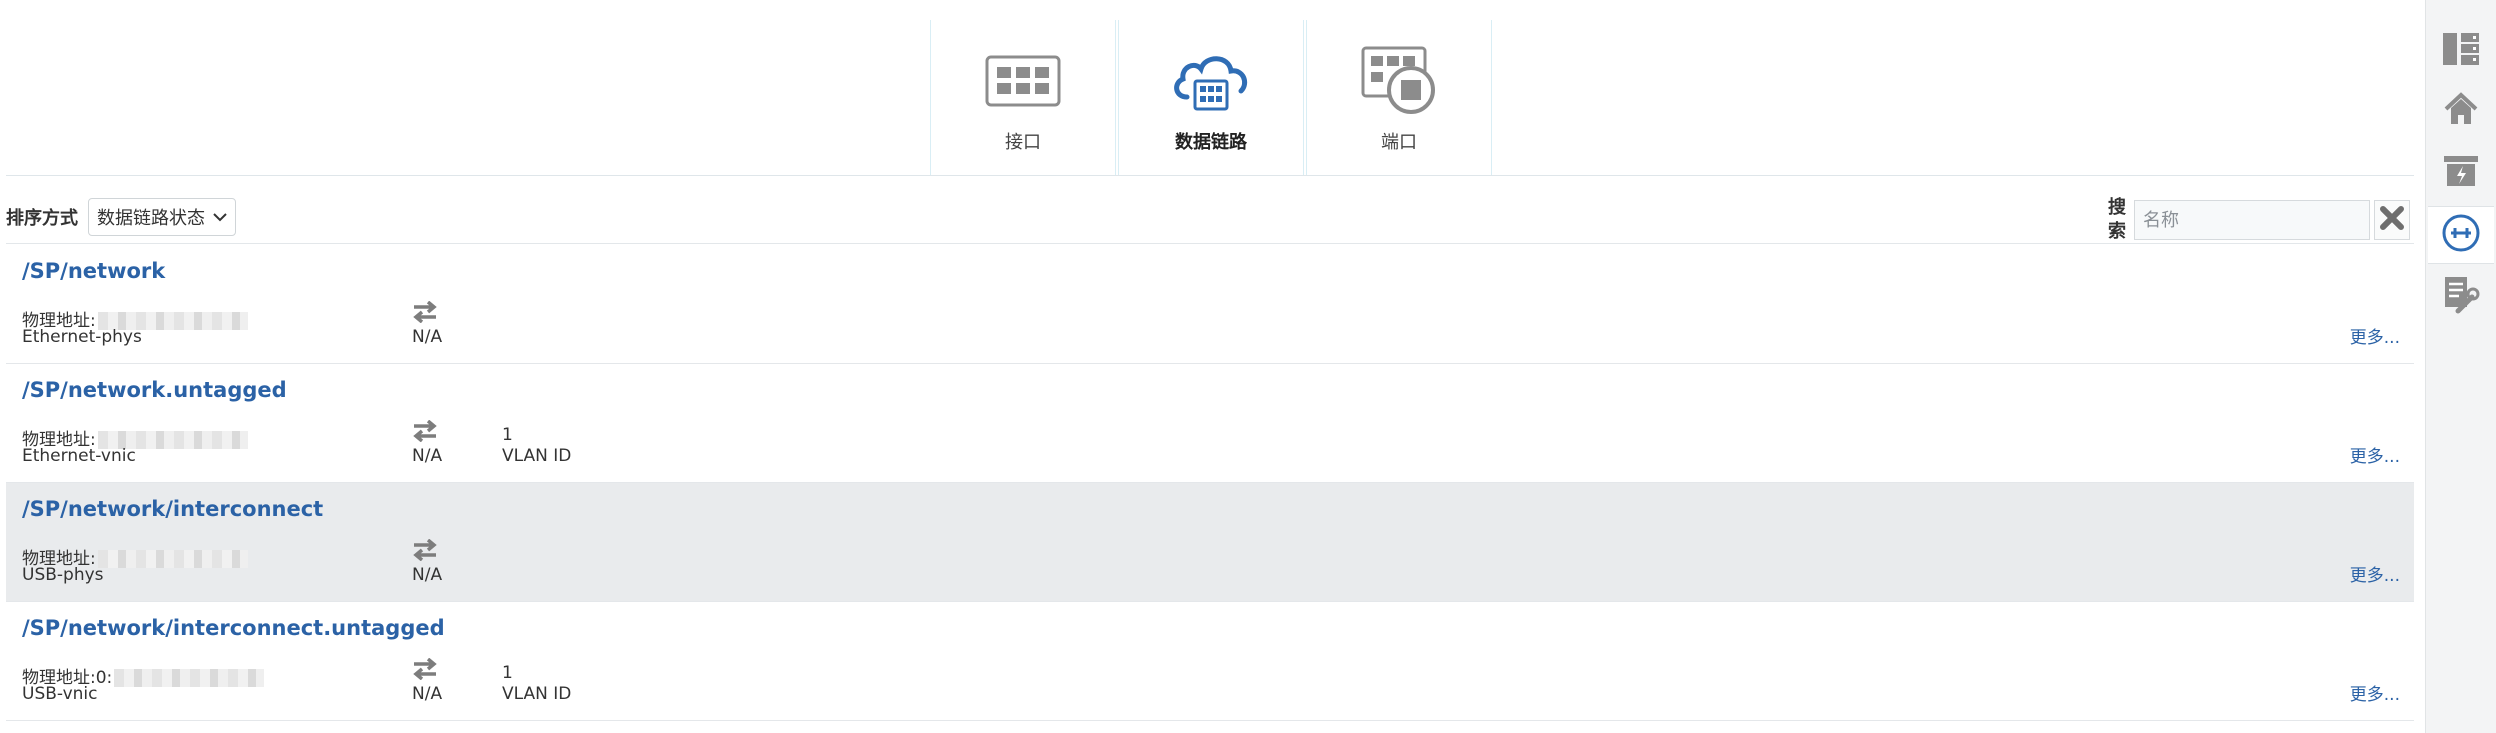 The height and width of the screenshot is (733, 2496). I want to click on server-list-icon, so click(2461, 51).